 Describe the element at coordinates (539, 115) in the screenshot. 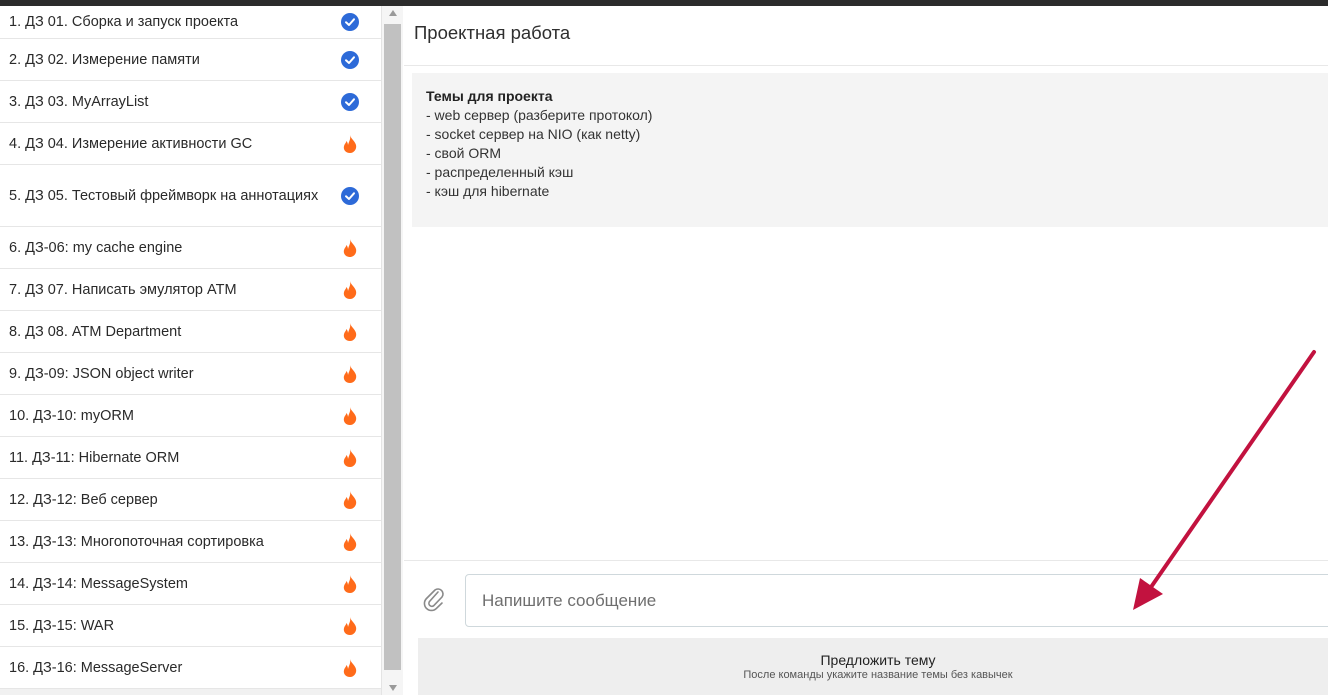

I see `message-line: - web сервер (разберите протокол)` at that location.